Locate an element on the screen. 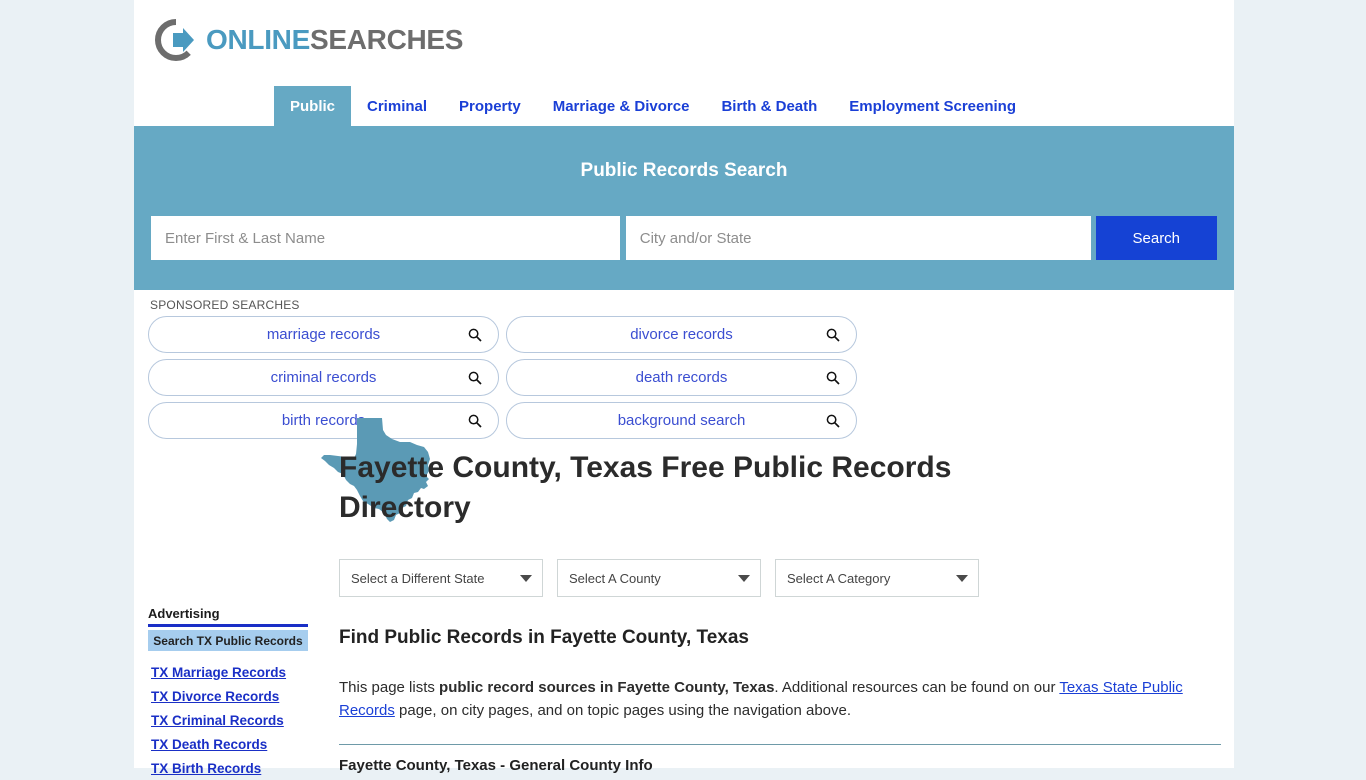  sidebar-link-tx-criminal-records: TX Criminal Records is located at coordinates (229, 721).